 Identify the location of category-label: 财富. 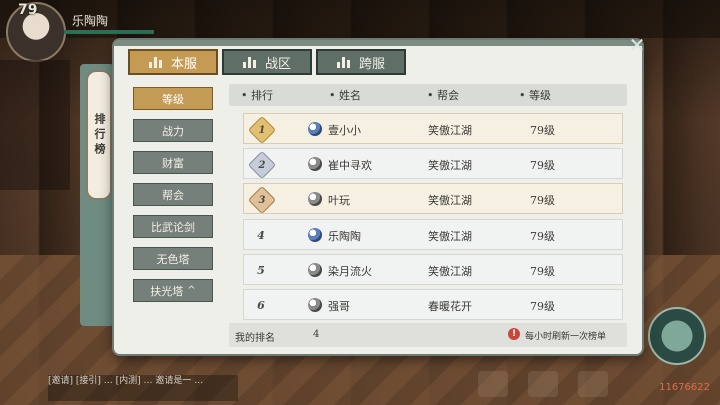
(173, 163).